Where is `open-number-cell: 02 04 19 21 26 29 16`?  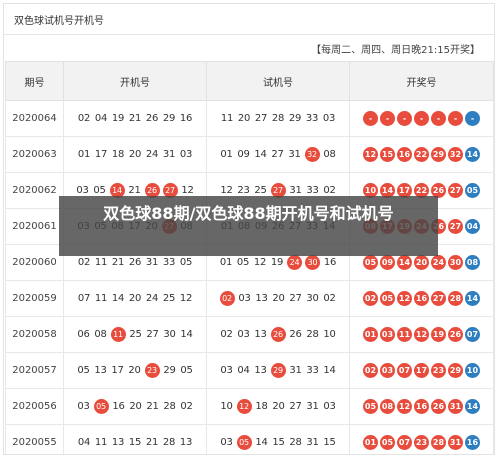 open-number-cell: 02 04 19 21 26 29 16 is located at coordinates (135, 118).